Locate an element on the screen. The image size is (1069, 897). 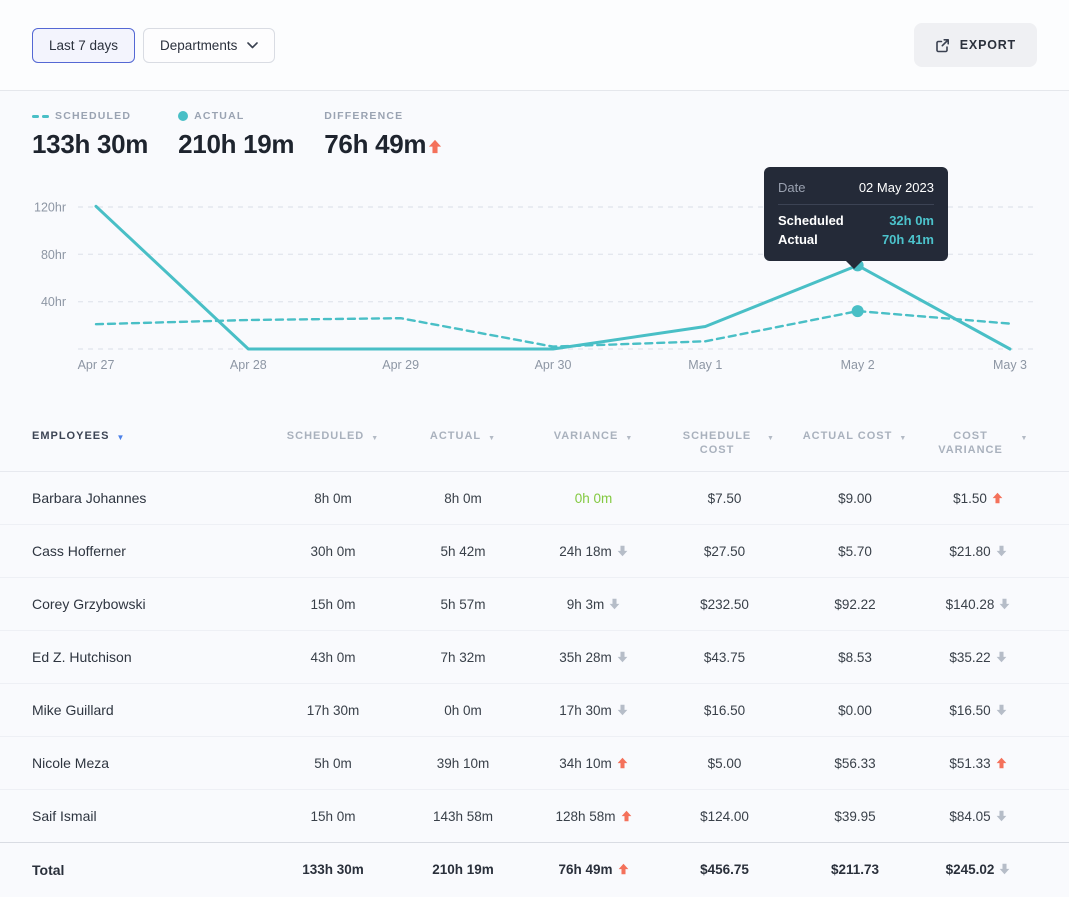
actual-cost: $92.22 is located at coordinates (855, 604).